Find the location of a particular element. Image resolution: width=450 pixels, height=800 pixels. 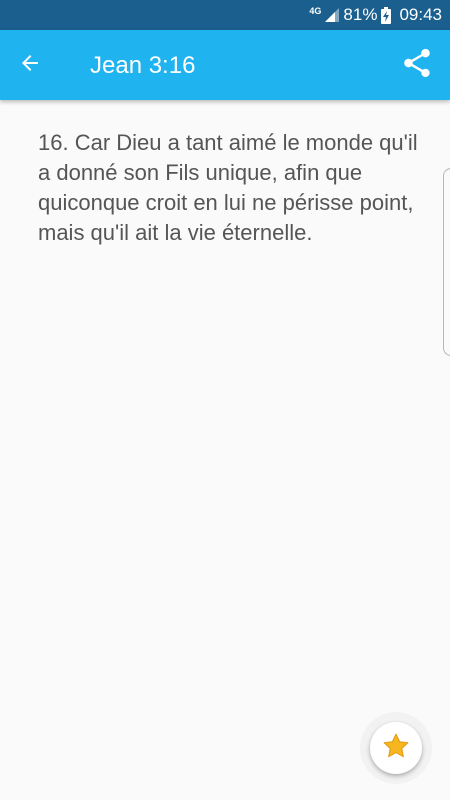

battery-charging-icon is located at coordinates (386, 15).